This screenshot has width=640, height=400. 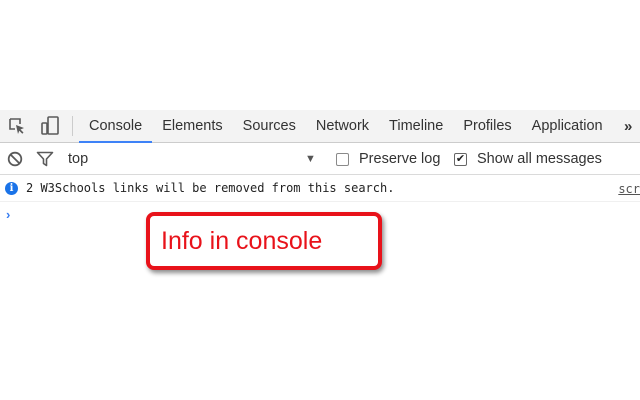 What do you see at coordinates (116, 126) in the screenshot?
I see `tab-console: Console` at bounding box center [116, 126].